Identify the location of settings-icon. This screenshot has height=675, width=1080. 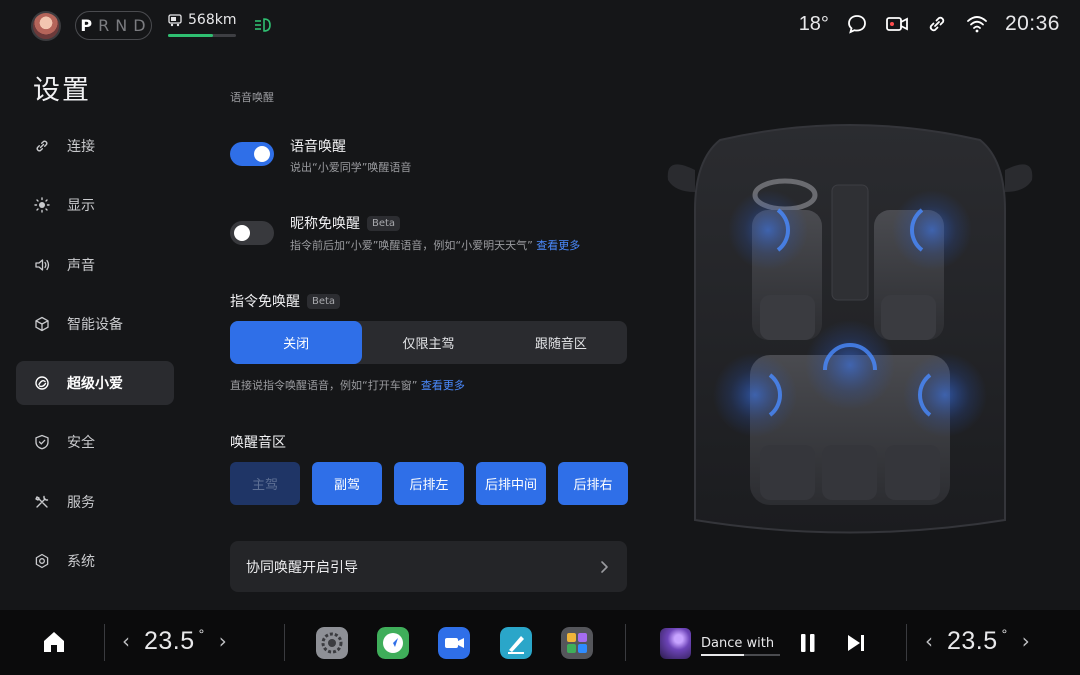
(42, 561).